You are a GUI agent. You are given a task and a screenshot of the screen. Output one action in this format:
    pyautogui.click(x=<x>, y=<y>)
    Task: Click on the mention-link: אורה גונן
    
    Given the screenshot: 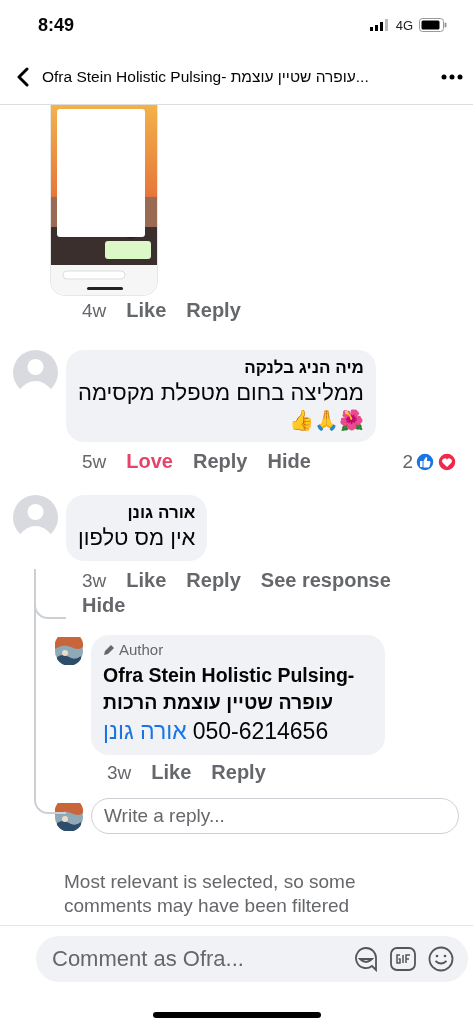 What is the action you would take?
    pyautogui.click(x=145, y=731)
    